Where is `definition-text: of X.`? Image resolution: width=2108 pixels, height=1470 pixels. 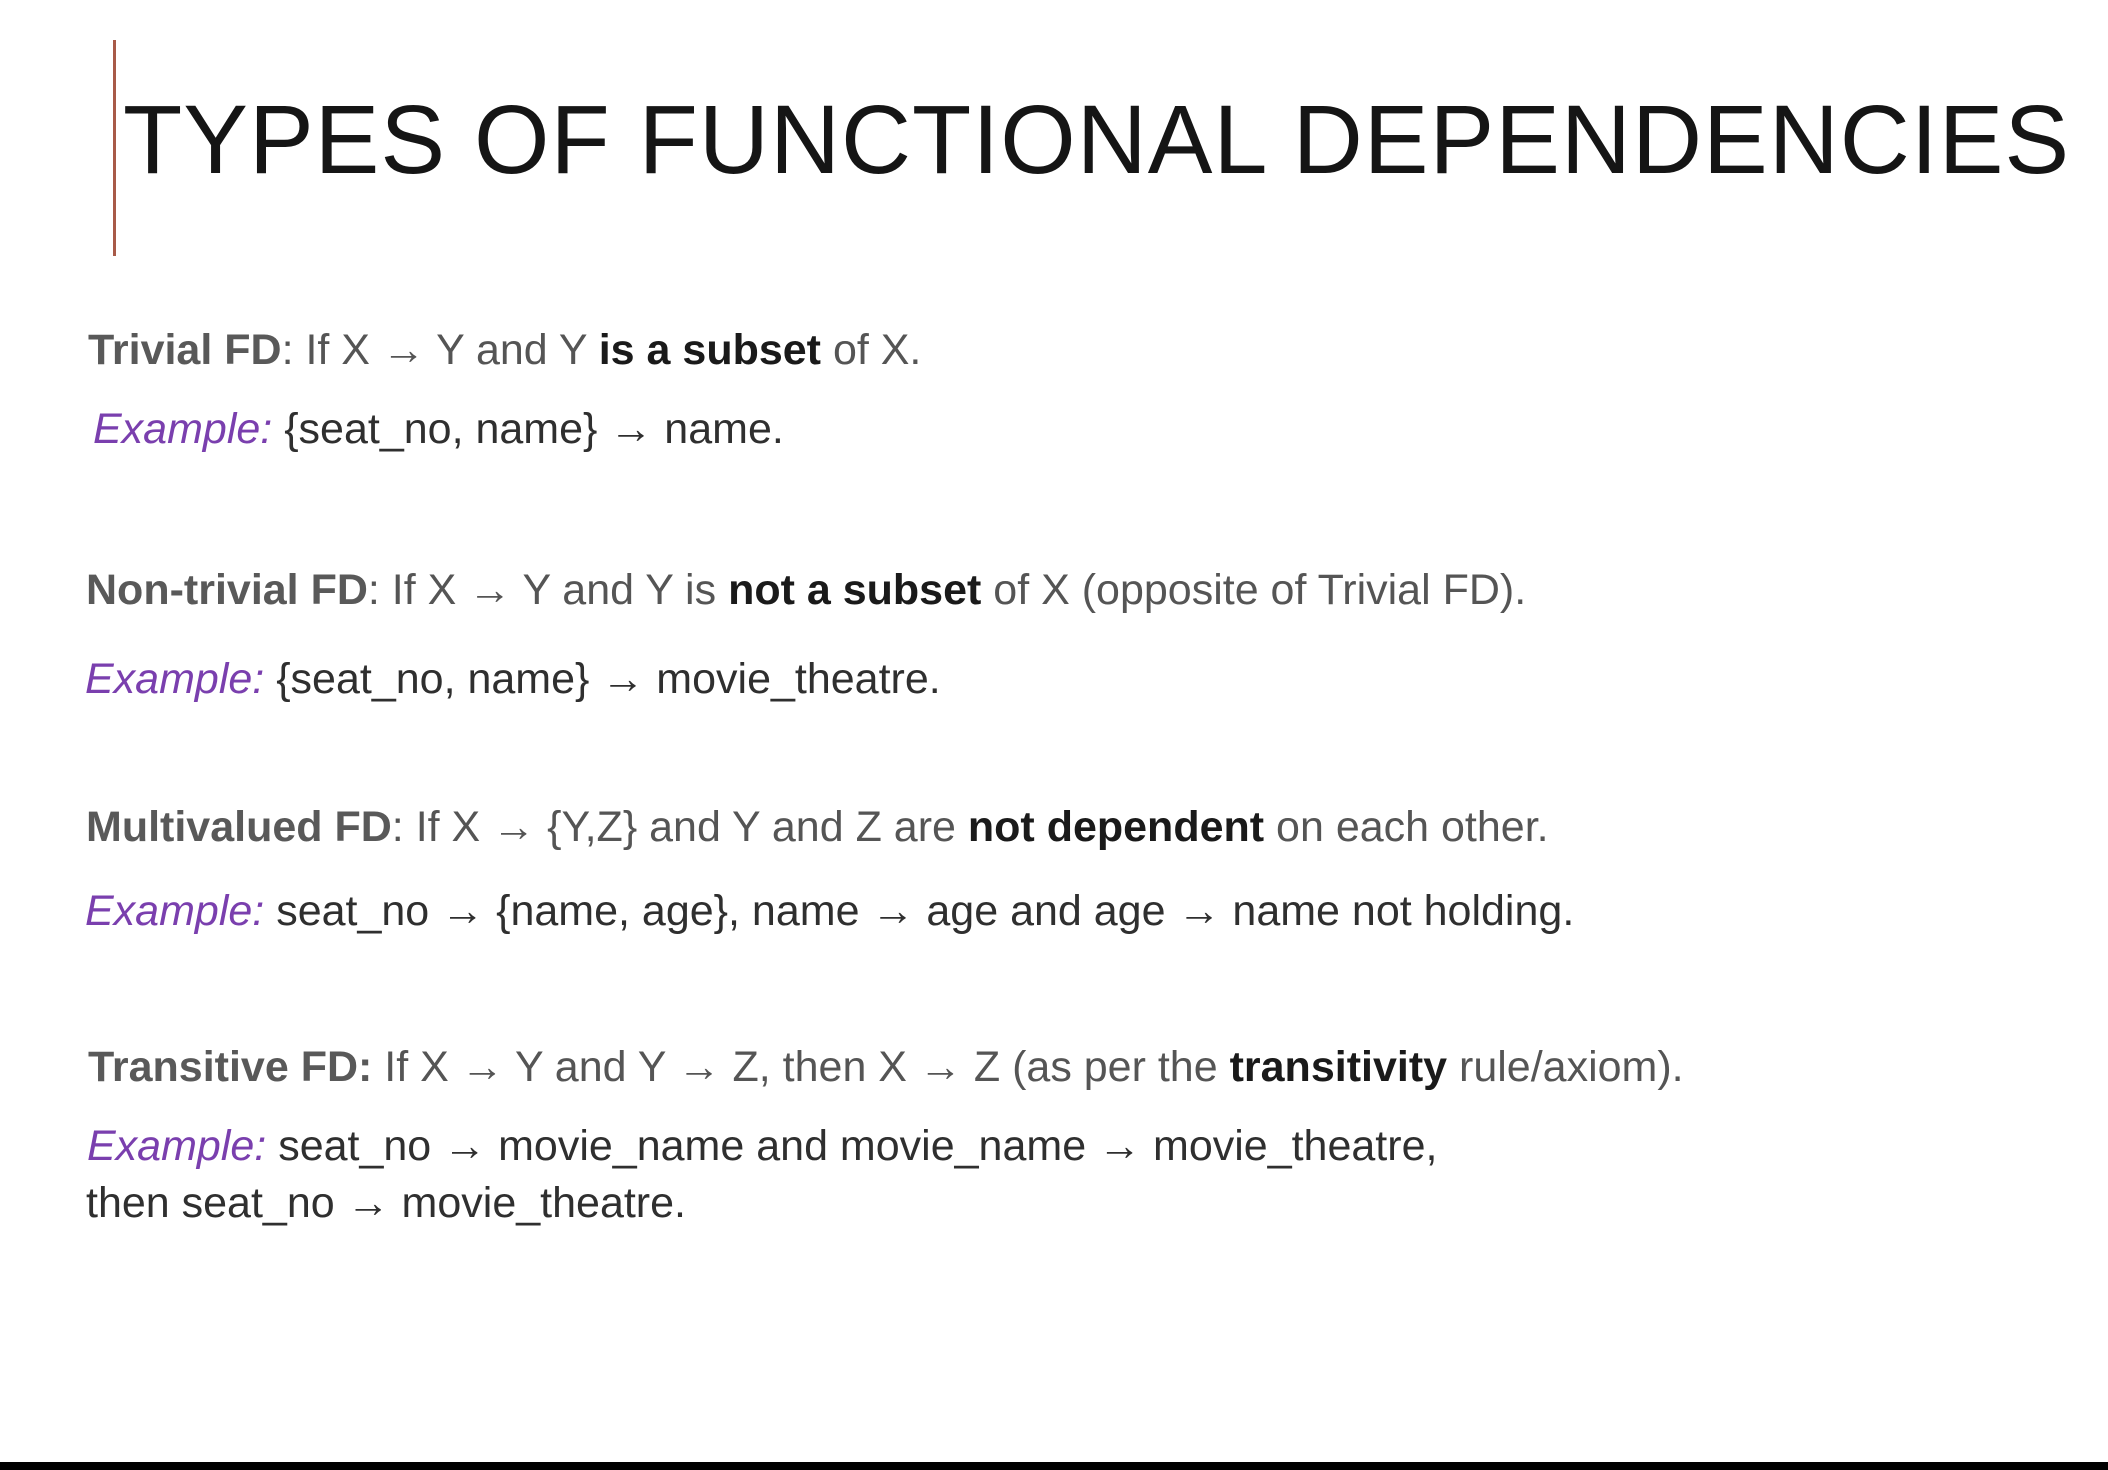
definition-text: of X. is located at coordinates (871, 350).